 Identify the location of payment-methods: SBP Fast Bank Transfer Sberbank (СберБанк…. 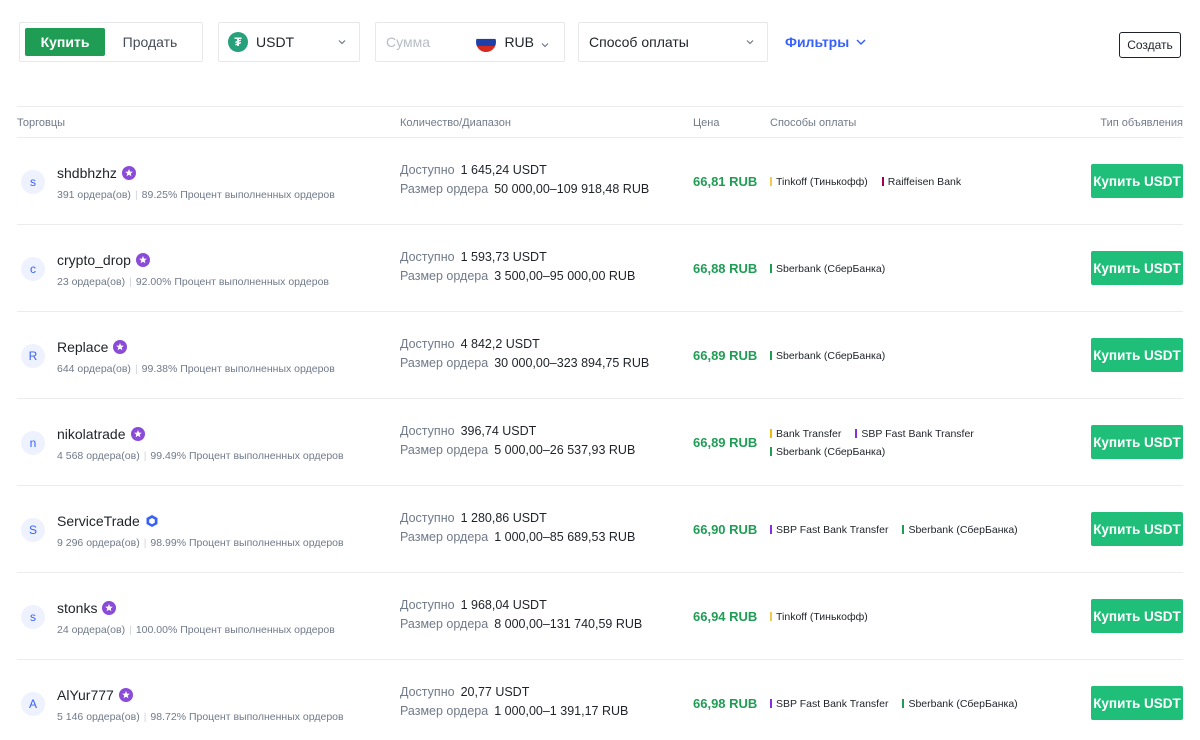
(915, 529).